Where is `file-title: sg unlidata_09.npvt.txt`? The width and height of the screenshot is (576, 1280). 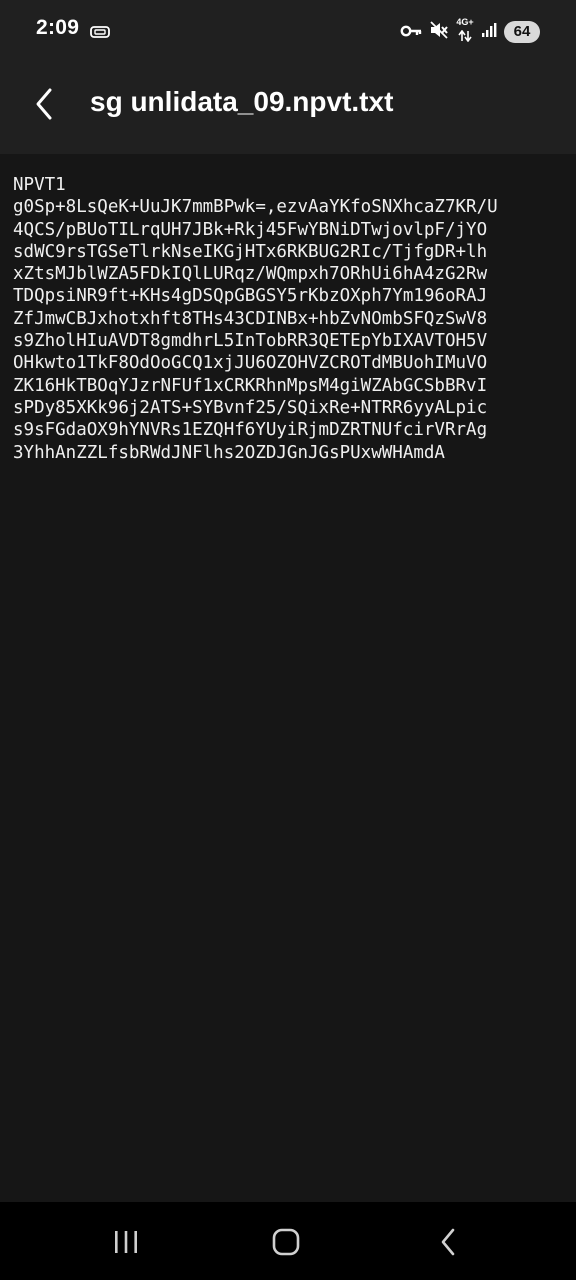
file-title: sg unlidata_09.npvt.txt is located at coordinates (242, 101).